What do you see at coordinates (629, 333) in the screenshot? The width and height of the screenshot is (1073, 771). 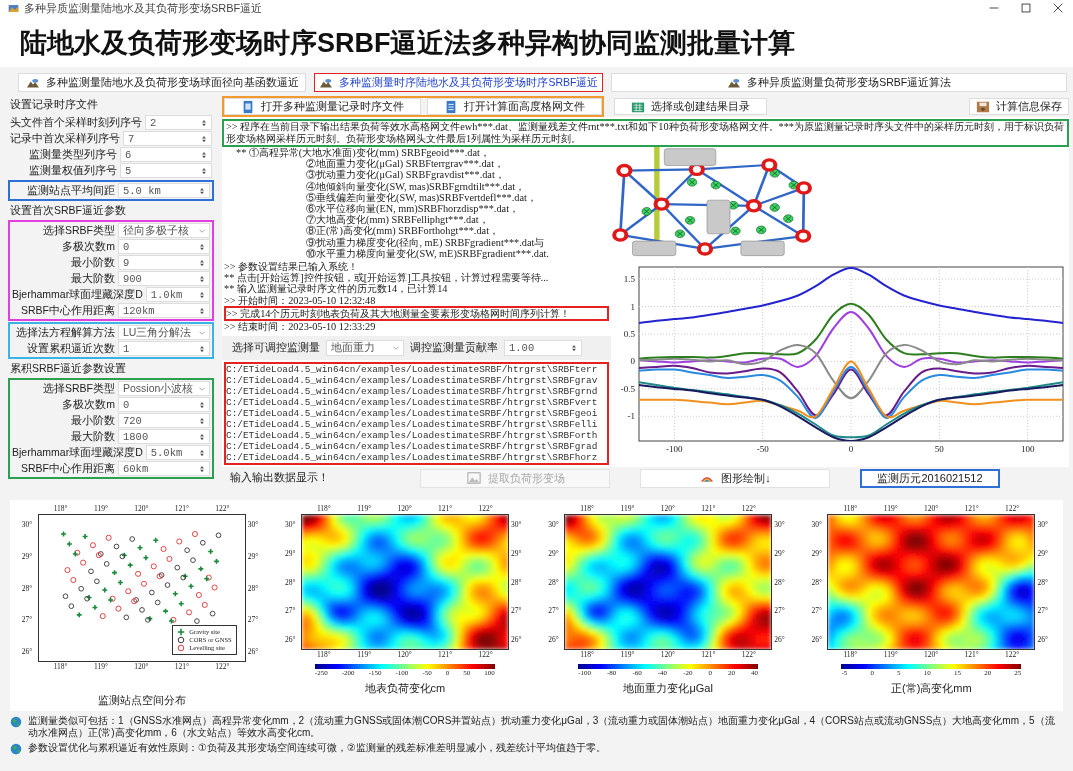 I see `axis-tick-label: 0.5` at bounding box center [629, 333].